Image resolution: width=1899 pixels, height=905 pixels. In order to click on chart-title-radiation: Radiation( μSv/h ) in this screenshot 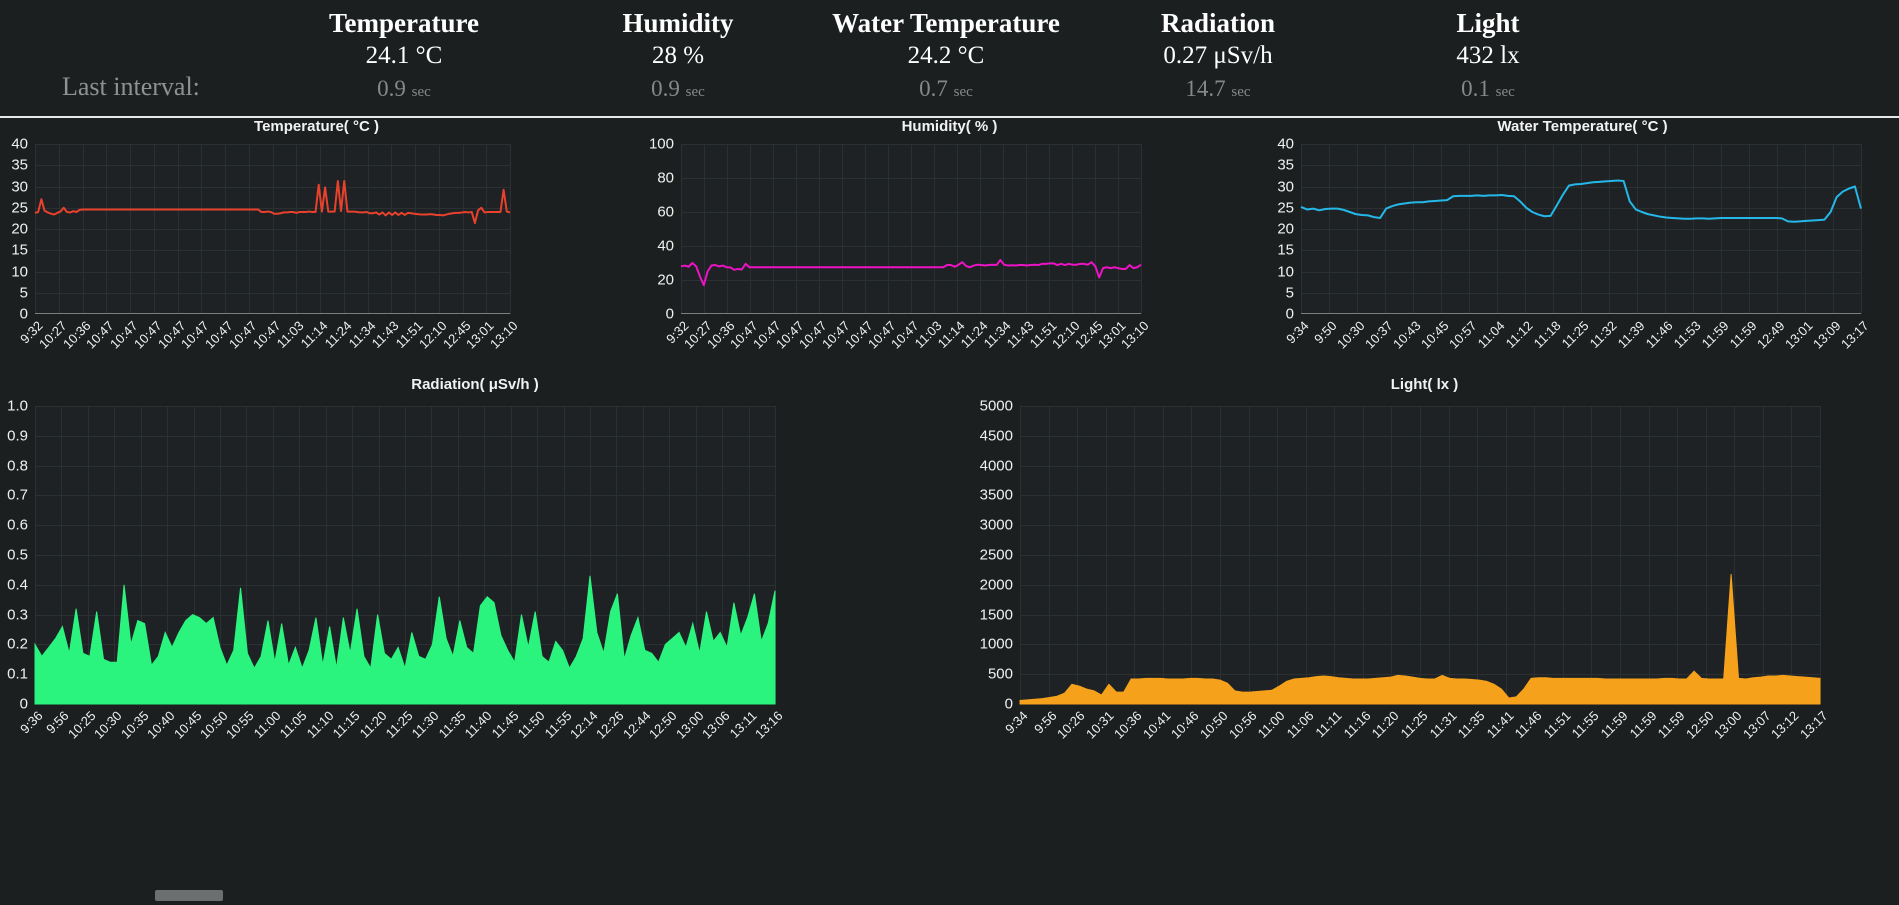, I will do `click(475, 384)`.